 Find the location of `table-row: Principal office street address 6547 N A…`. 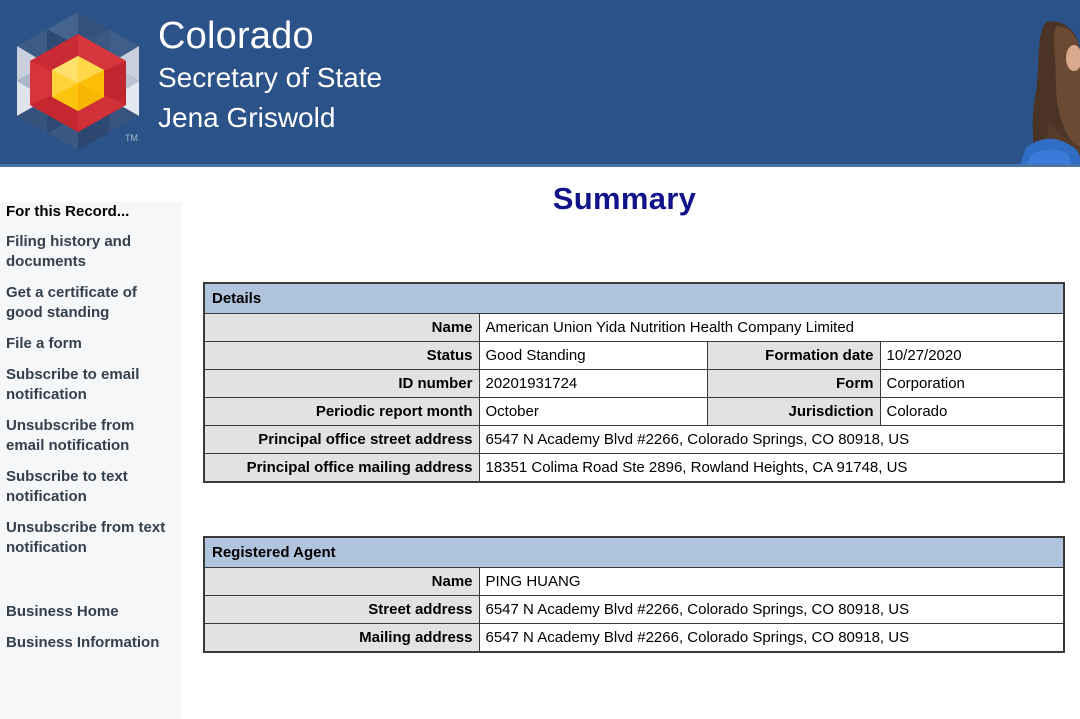

table-row: Principal office street address 6547 N A… is located at coordinates (634, 439).